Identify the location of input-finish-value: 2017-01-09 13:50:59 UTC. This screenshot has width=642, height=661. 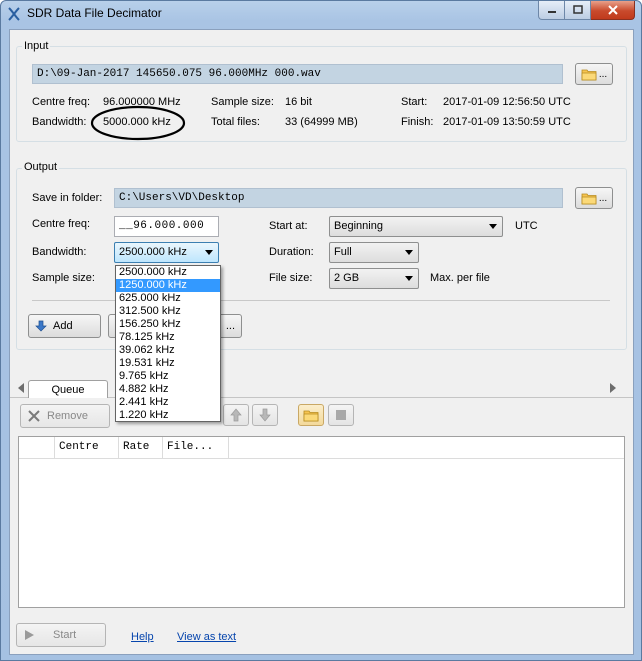
(507, 122).